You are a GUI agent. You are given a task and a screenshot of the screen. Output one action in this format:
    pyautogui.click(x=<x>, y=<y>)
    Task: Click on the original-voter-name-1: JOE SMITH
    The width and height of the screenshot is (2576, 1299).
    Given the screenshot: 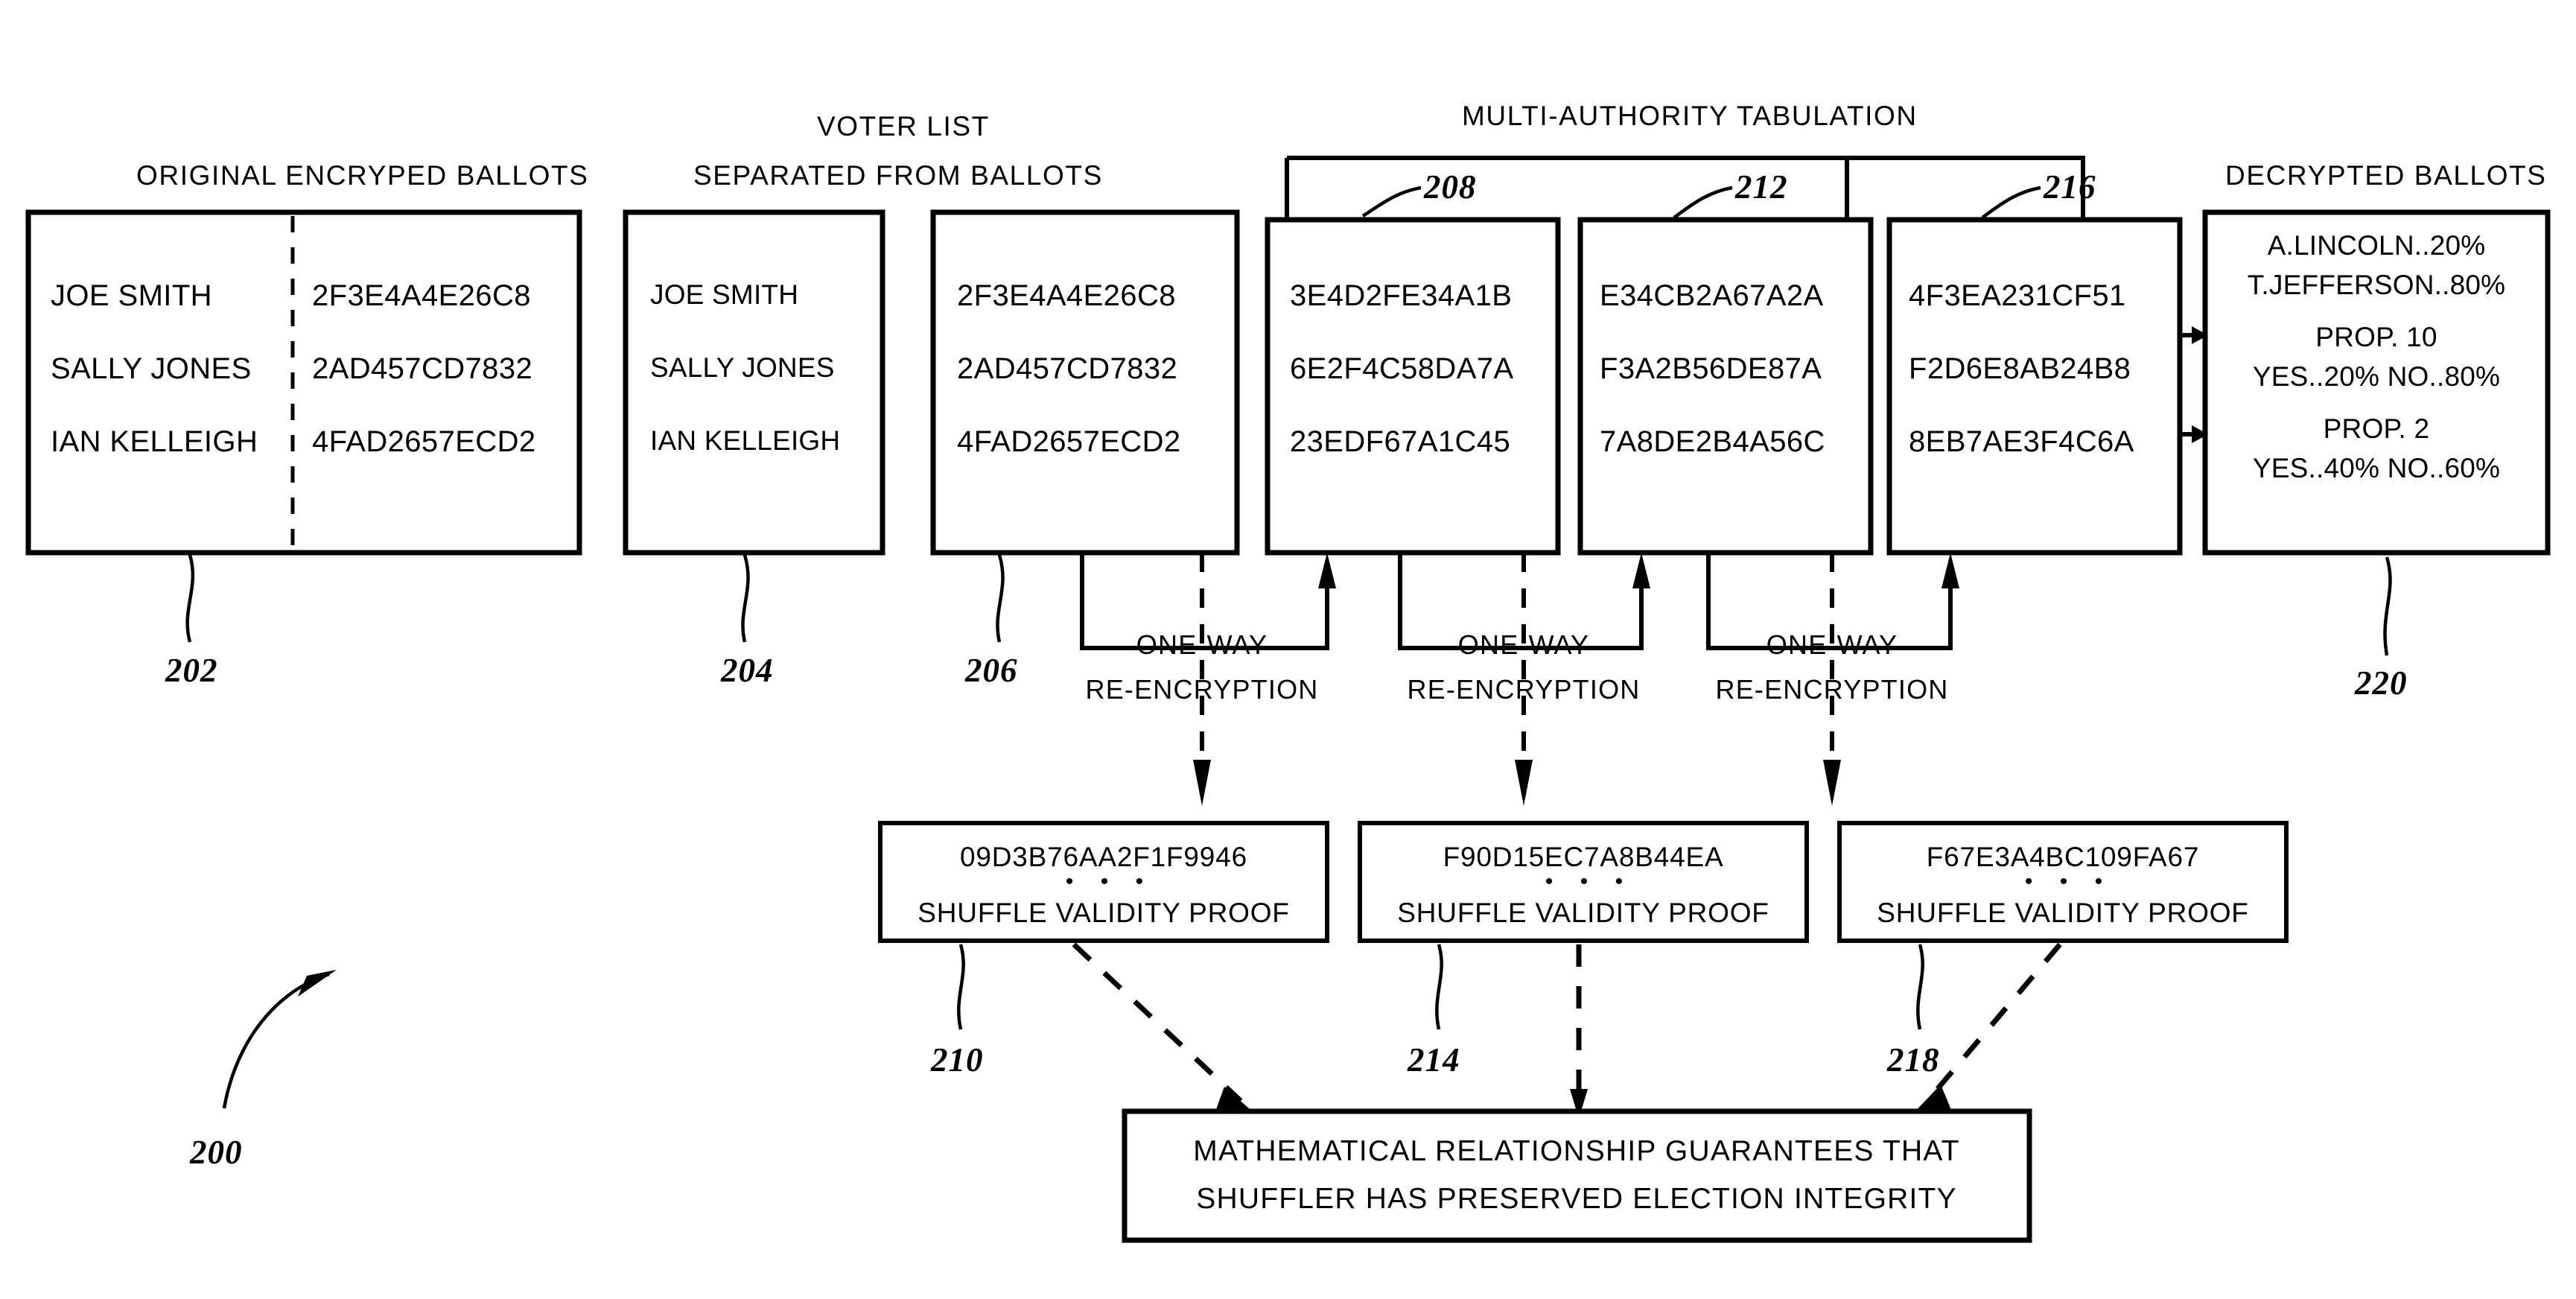 What is the action you would take?
    pyautogui.click(x=131, y=295)
    